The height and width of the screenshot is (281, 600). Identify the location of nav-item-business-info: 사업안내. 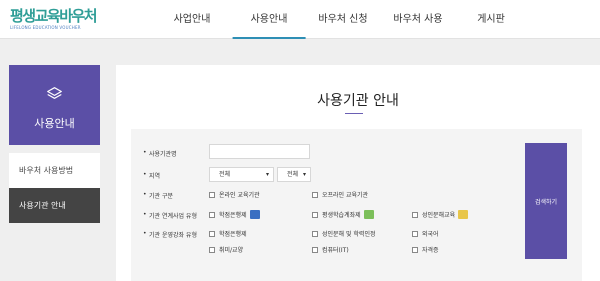
(192, 19).